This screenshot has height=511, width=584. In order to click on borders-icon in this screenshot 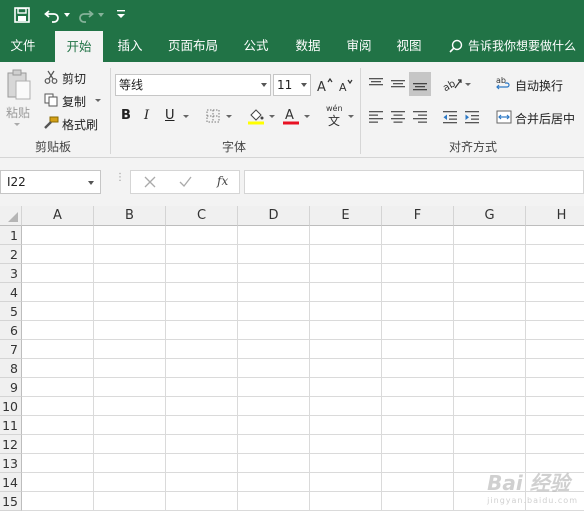, I will do `click(213, 116)`.